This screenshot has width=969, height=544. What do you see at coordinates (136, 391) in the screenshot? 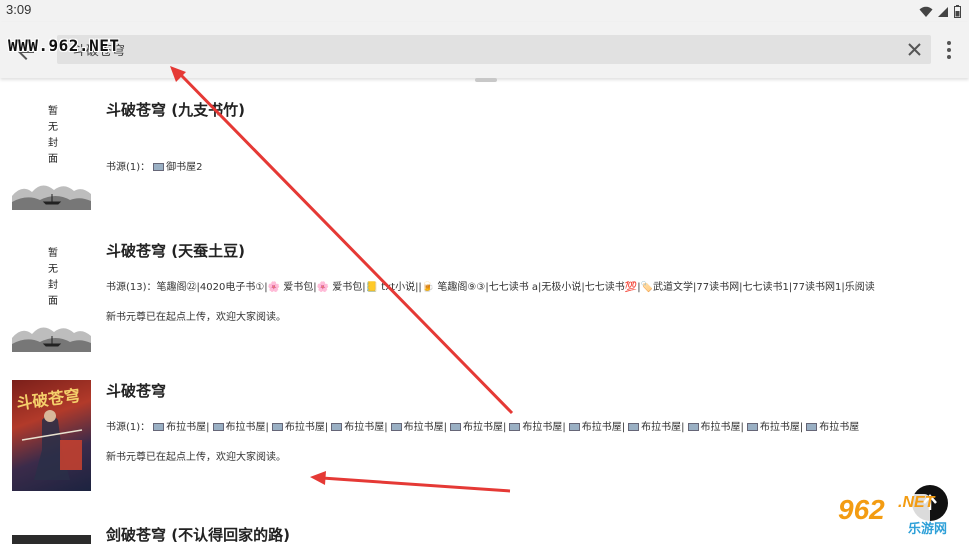
I see `book-title: 斗破苍穹` at bounding box center [136, 391].